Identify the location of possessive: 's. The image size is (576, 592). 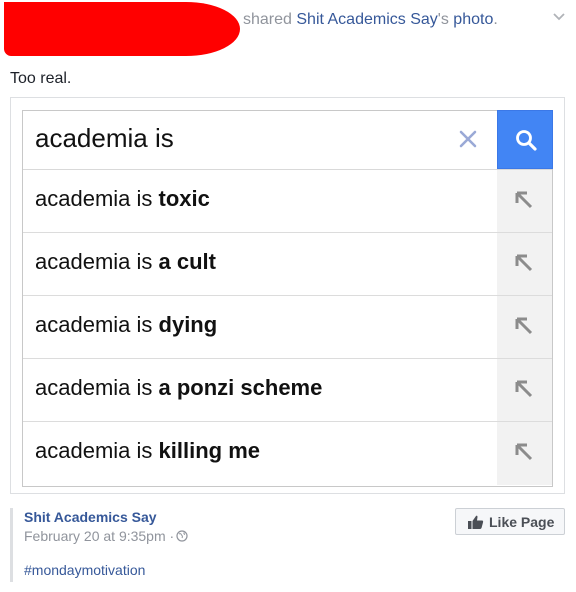
(443, 19).